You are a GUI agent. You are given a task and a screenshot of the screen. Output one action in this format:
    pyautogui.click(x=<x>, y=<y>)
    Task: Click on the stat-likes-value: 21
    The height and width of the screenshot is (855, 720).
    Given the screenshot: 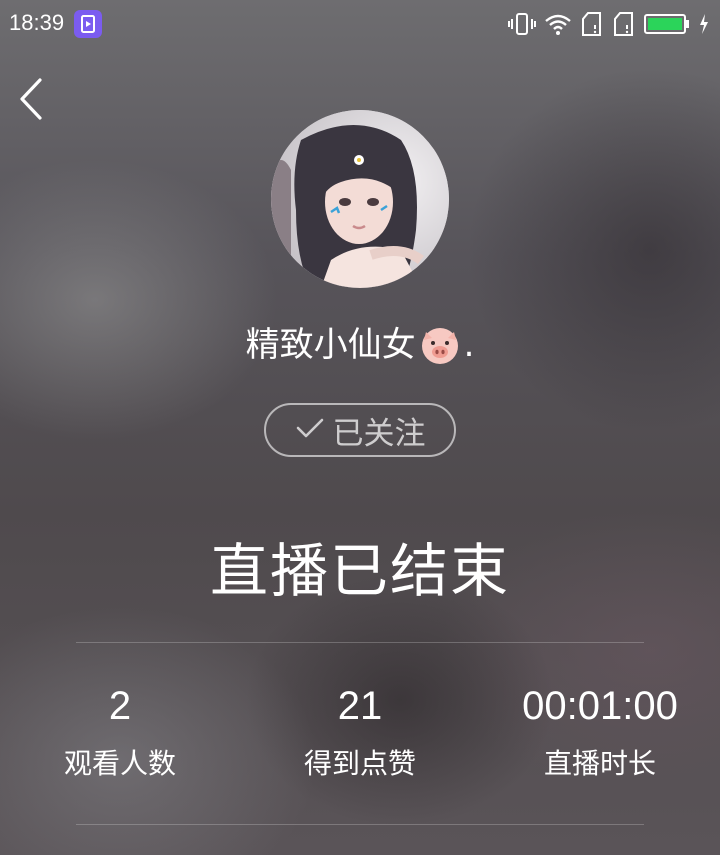 What is the action you would take?
    pyautogui.click(x=360, y=706)
    